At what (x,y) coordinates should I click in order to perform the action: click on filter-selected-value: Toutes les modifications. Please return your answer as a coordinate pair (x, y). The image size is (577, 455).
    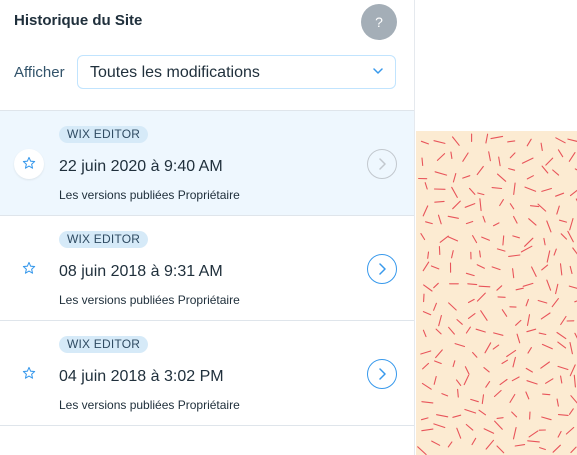
    Looking at the image, I should click on (175, 72).